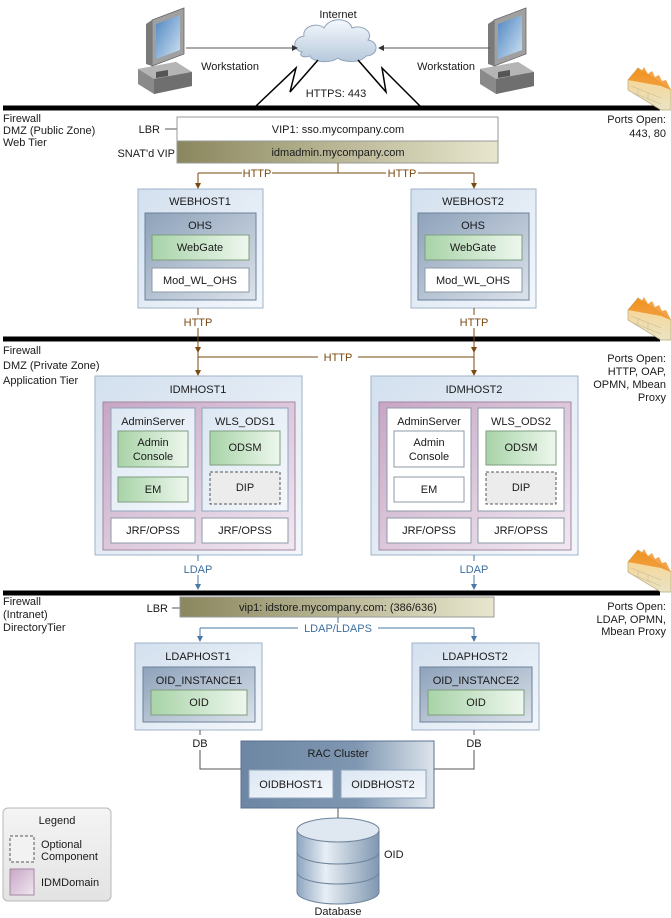 Image resolution: width=671 pixels, height=918 pixels. I want to click on oid-instance-label: OID_INSTANCE2, so click(476, 681).